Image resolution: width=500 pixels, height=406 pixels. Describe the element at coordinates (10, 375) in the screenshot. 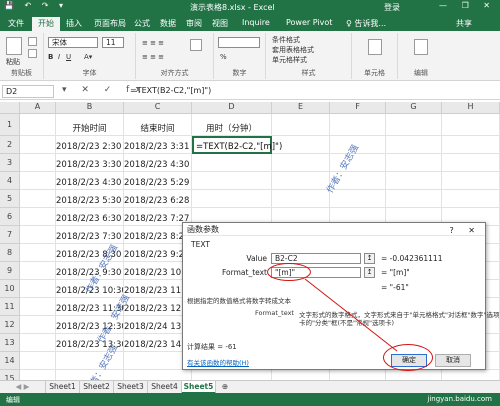

I see `row-header: 15` at that location.